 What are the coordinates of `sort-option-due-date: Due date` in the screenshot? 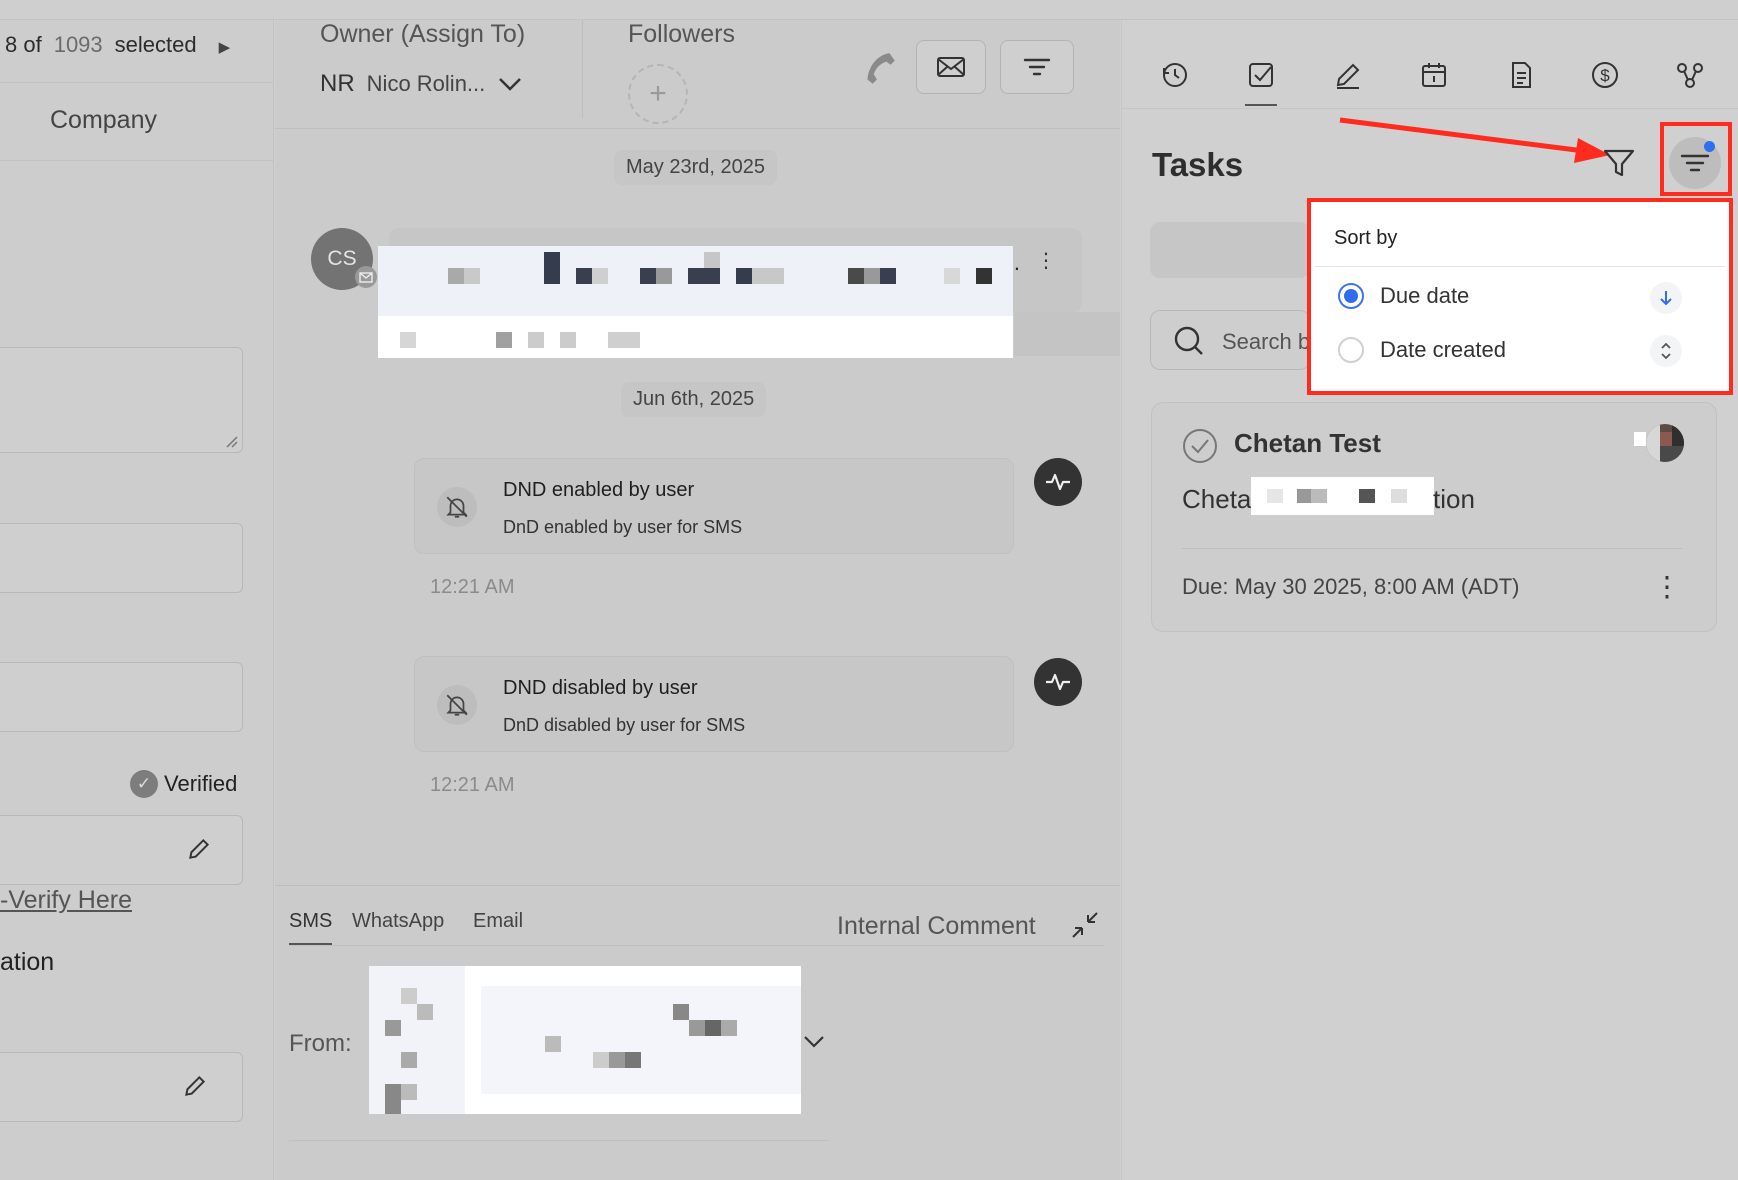 It's located at (1403, 296).